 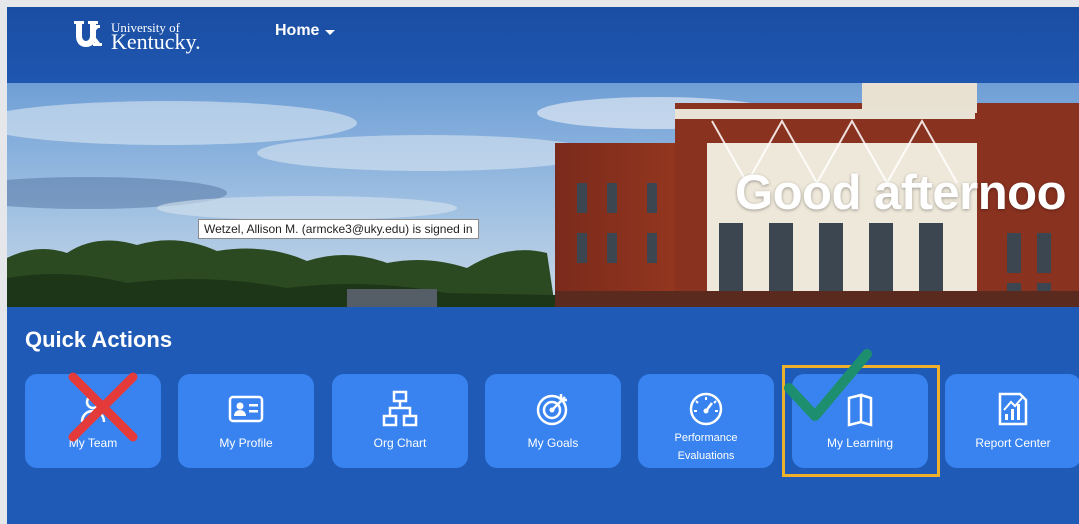 I want to click on quick-action-my-profile: My Profile, so click(x=246, y=421).